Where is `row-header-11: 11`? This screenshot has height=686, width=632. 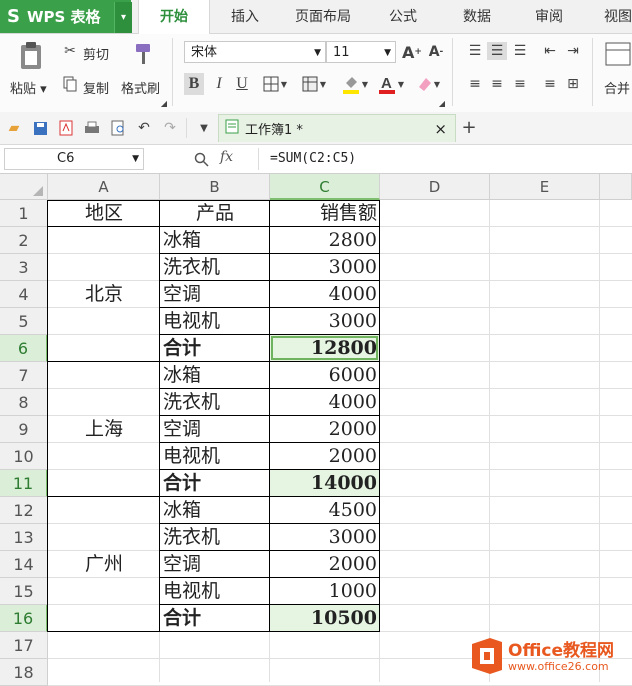
row-header-11: 11 is located at coordinates (24, 483).